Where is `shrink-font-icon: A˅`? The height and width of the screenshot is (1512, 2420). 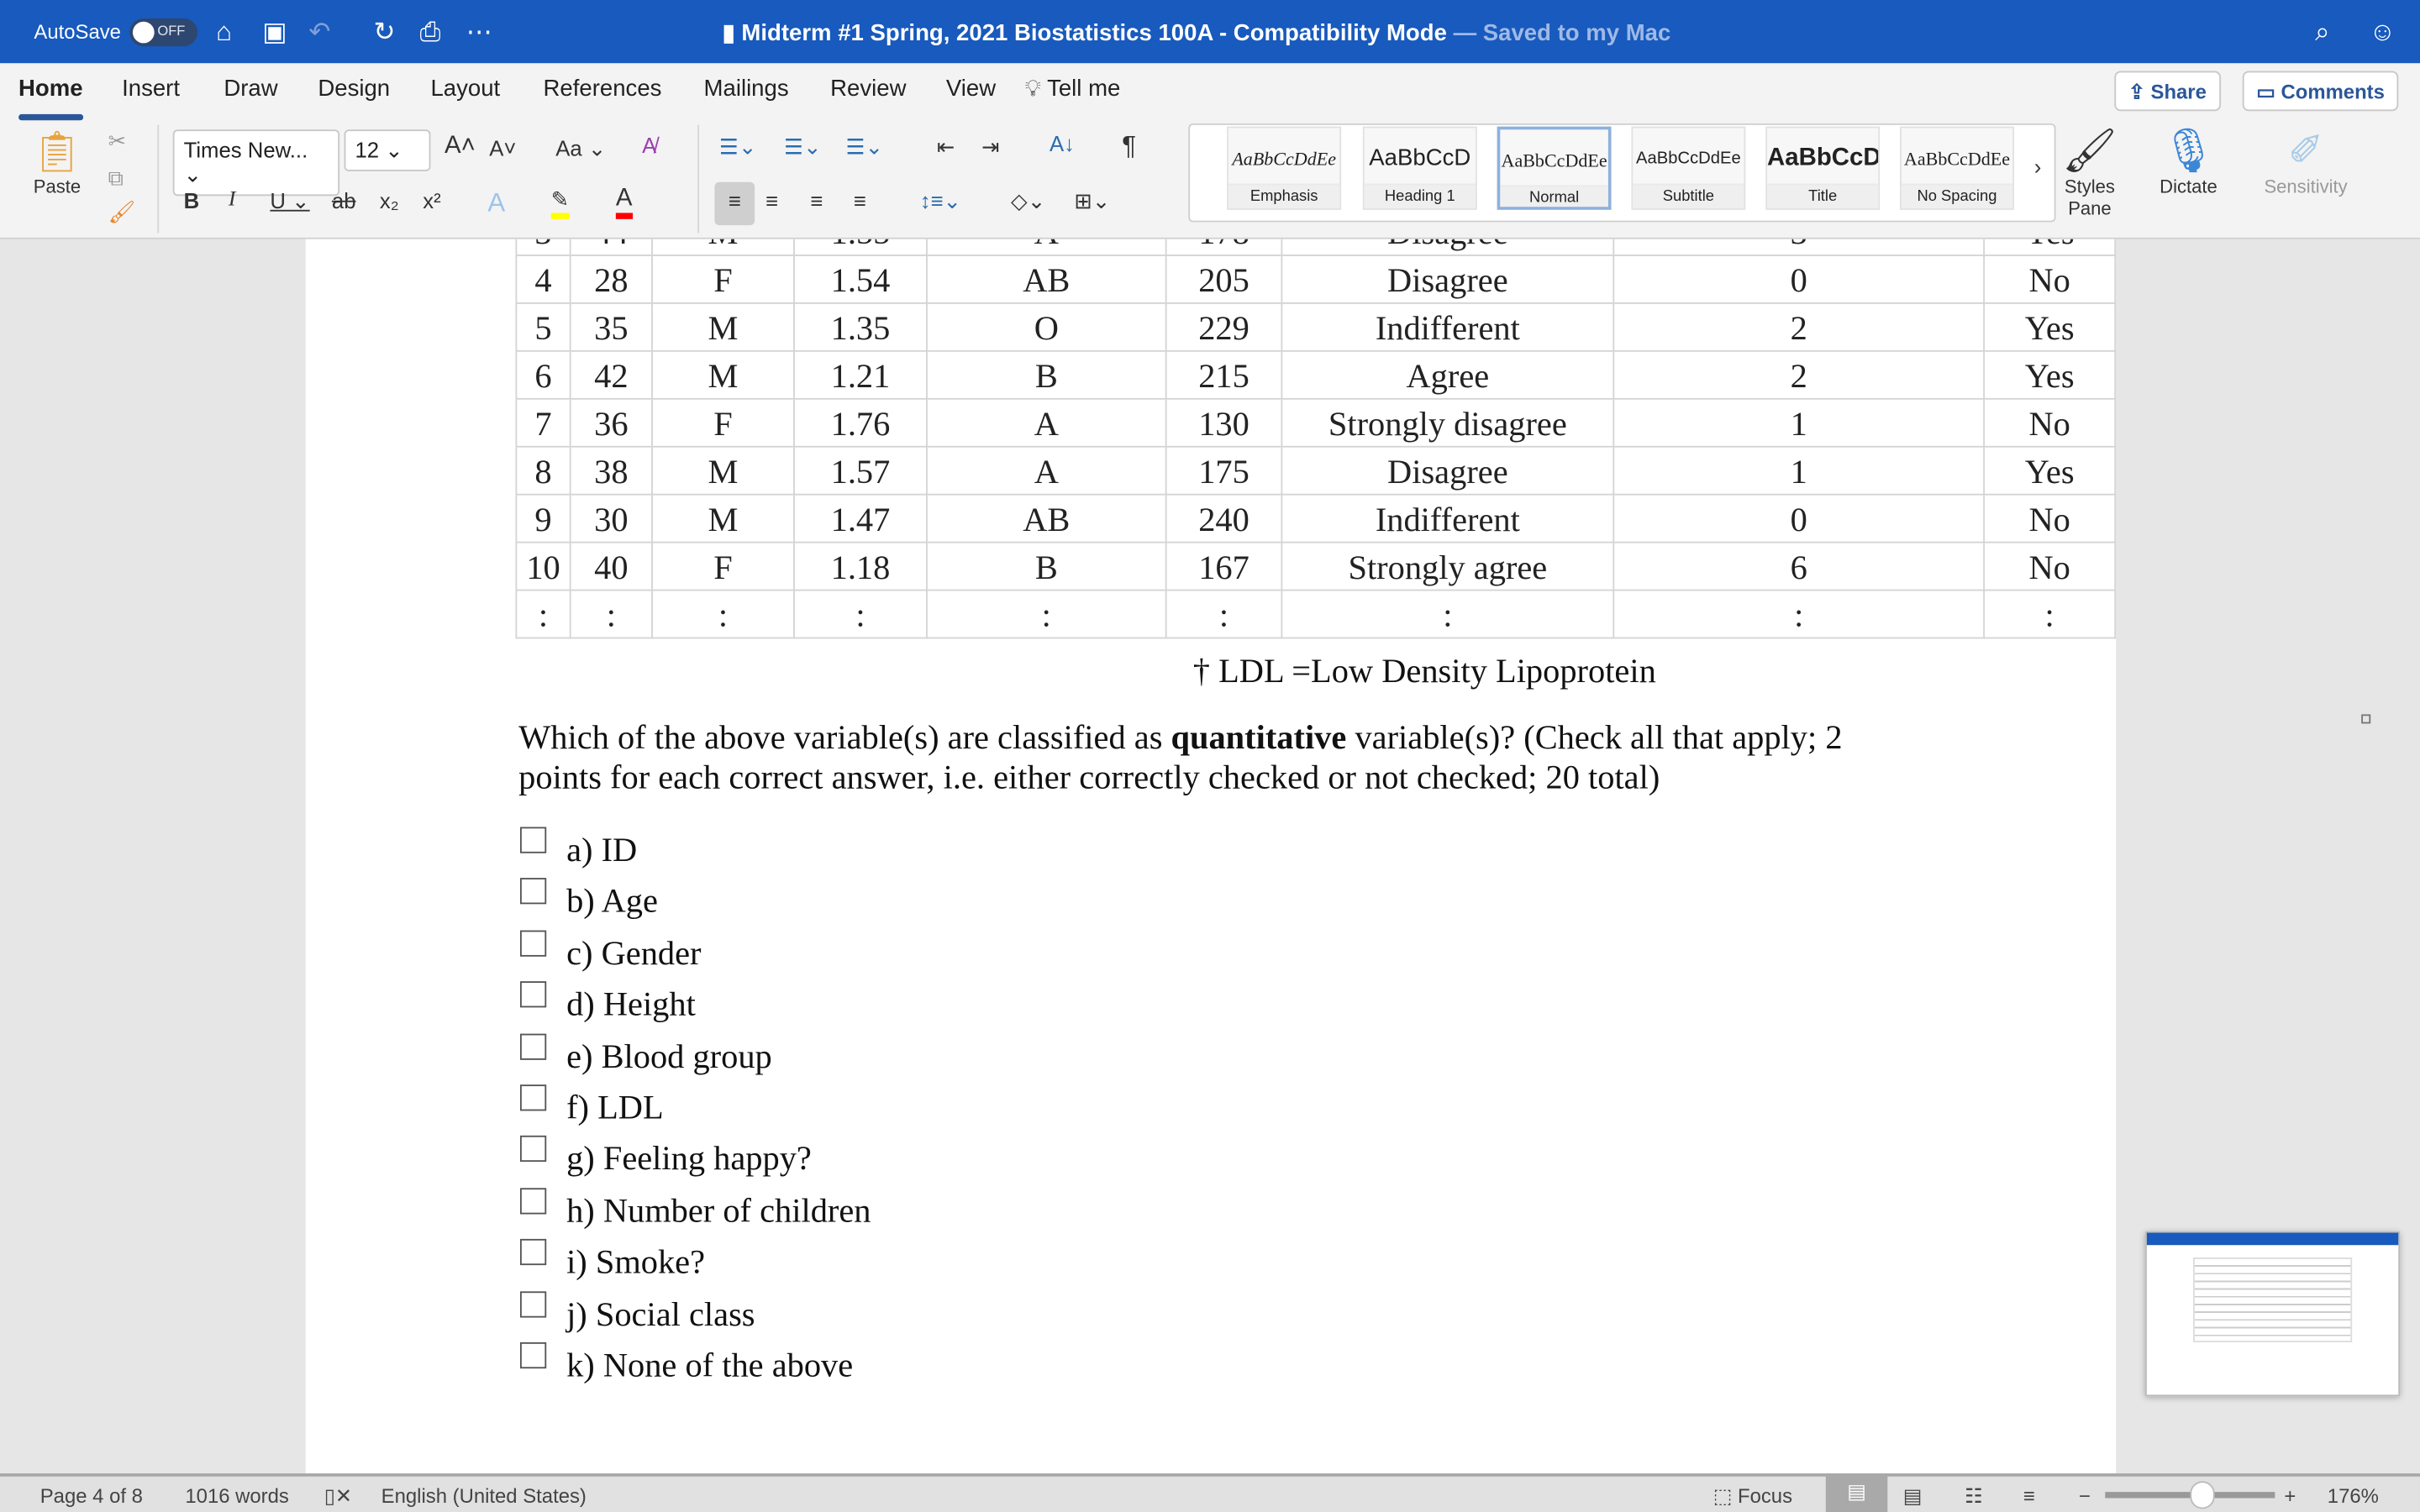
shrink-font-icon: A˅ is located at coordinates (502, 148).